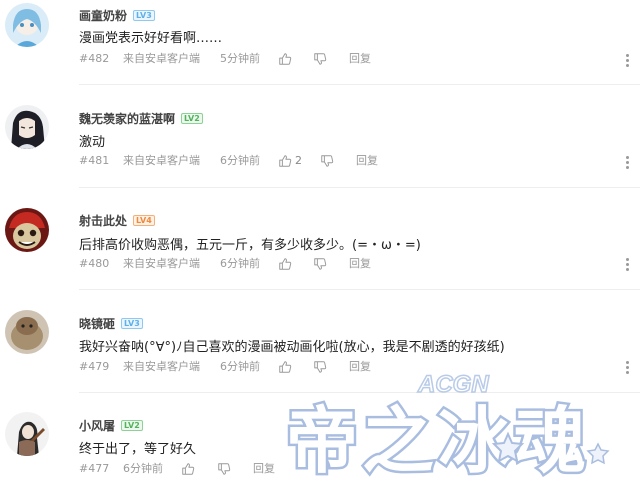 The image size is (640, 490). I want to click on username: 射击此处 LV4, so click(117, 220).